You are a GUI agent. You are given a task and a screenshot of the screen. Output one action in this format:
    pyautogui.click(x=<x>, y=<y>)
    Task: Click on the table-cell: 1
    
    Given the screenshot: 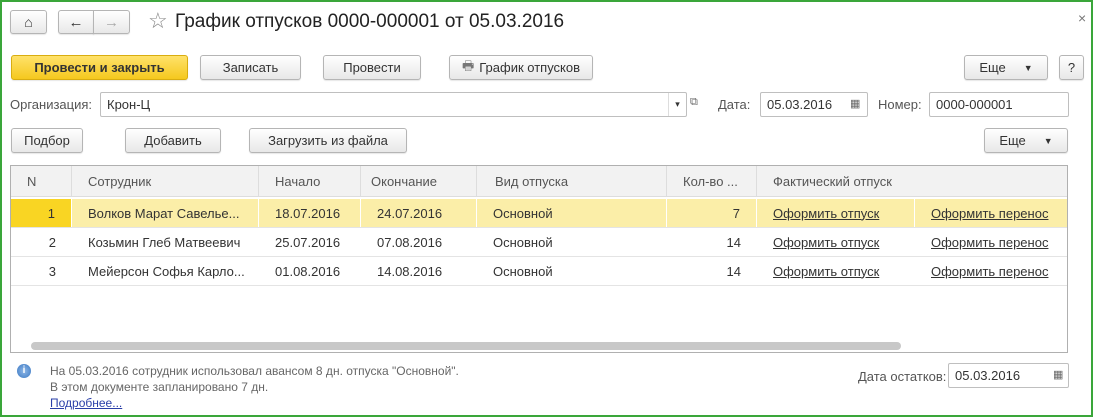 What is the action you would take?
    pyautogui.click(x=41, y=213)
    